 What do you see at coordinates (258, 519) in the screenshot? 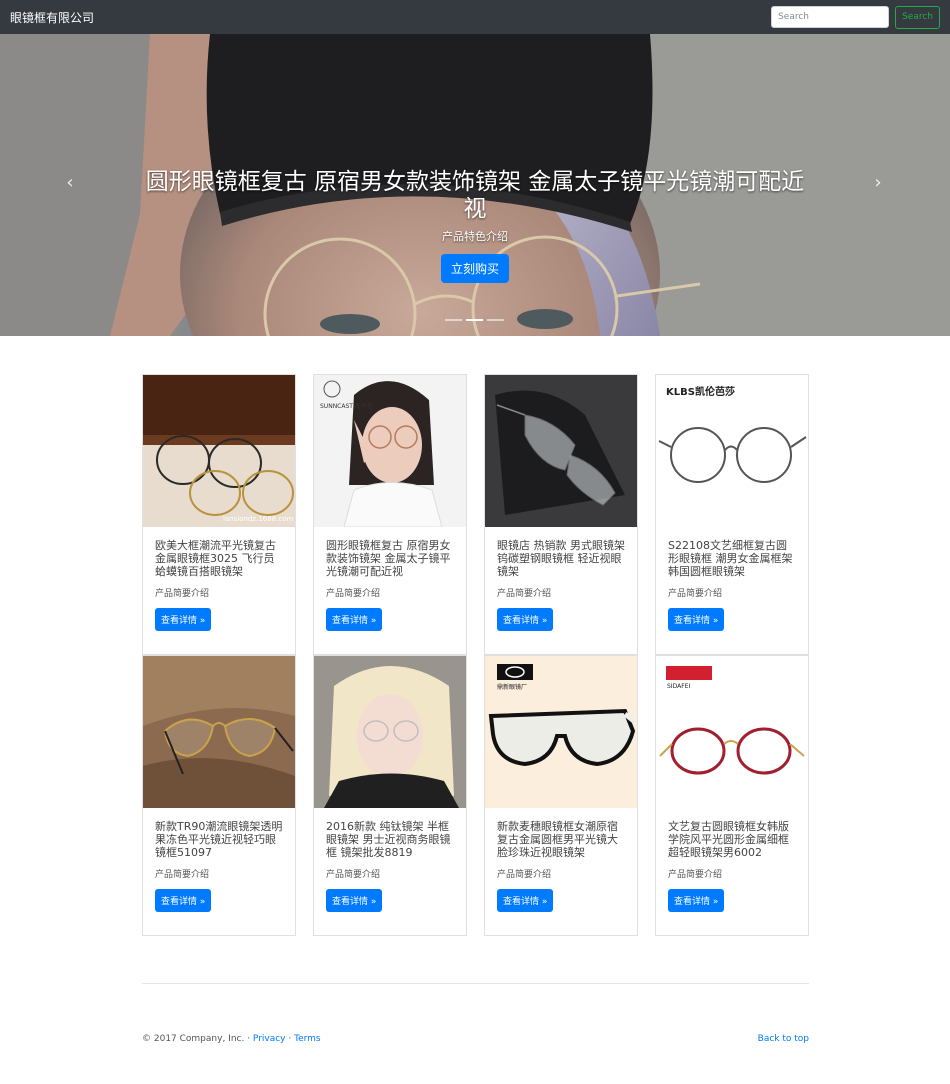
I see `svg-text: lansiondz.1688.com` at bounding box center [258, 519].